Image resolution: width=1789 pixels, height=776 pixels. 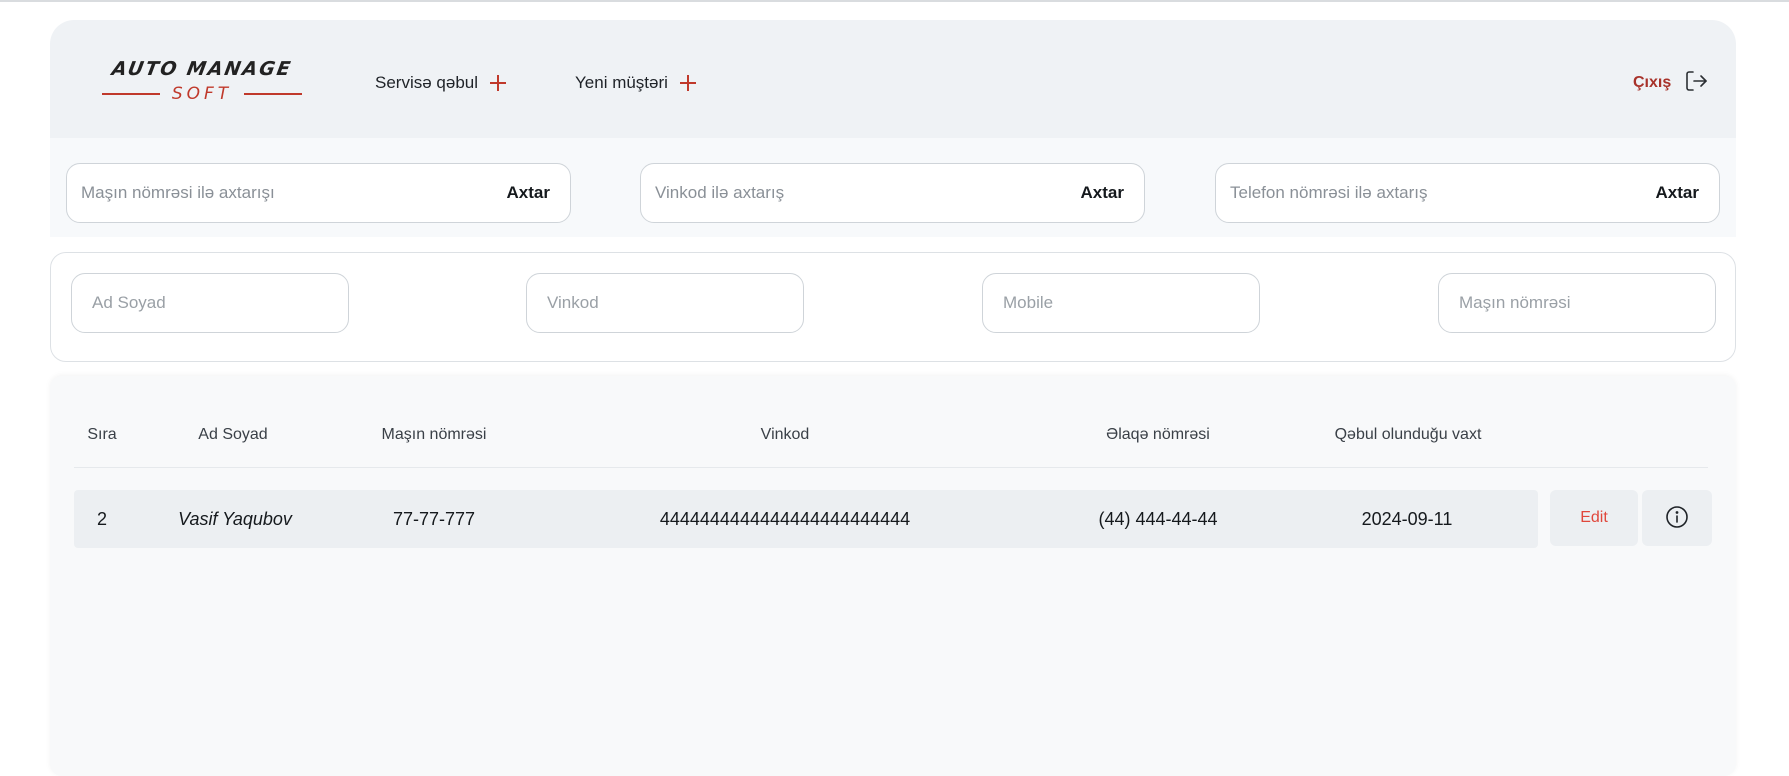 I want to click on logout-button: Çıxış, so click(x=1671, y=83).